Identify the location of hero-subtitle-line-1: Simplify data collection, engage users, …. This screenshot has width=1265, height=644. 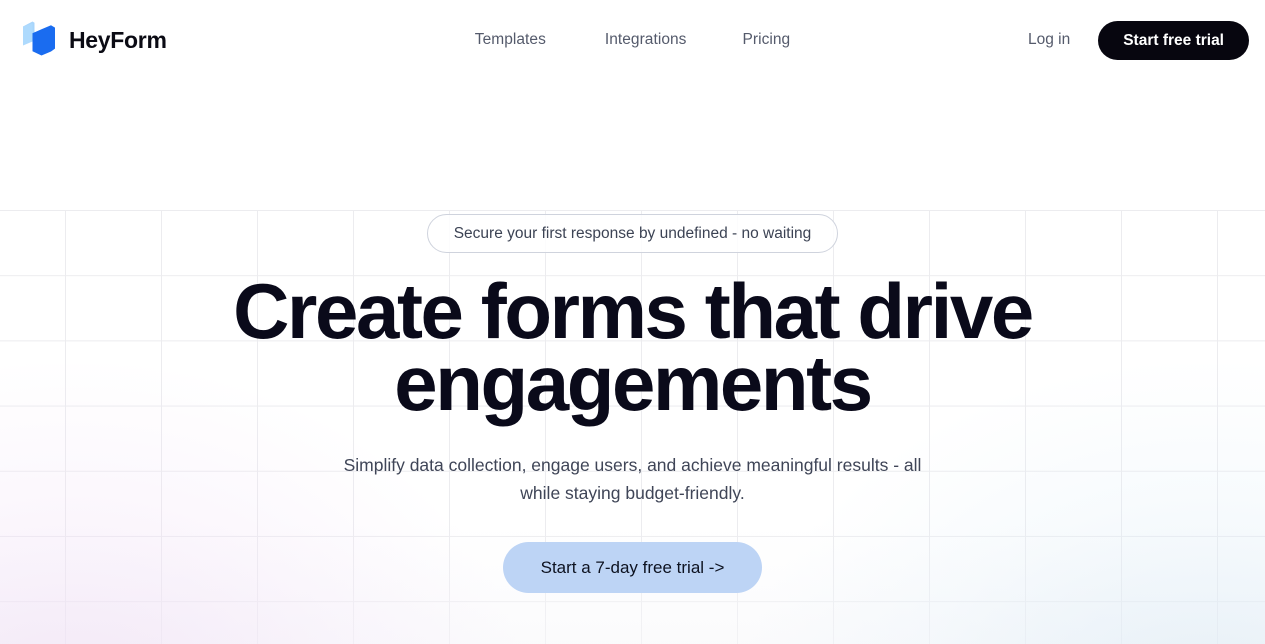
(632, 464).